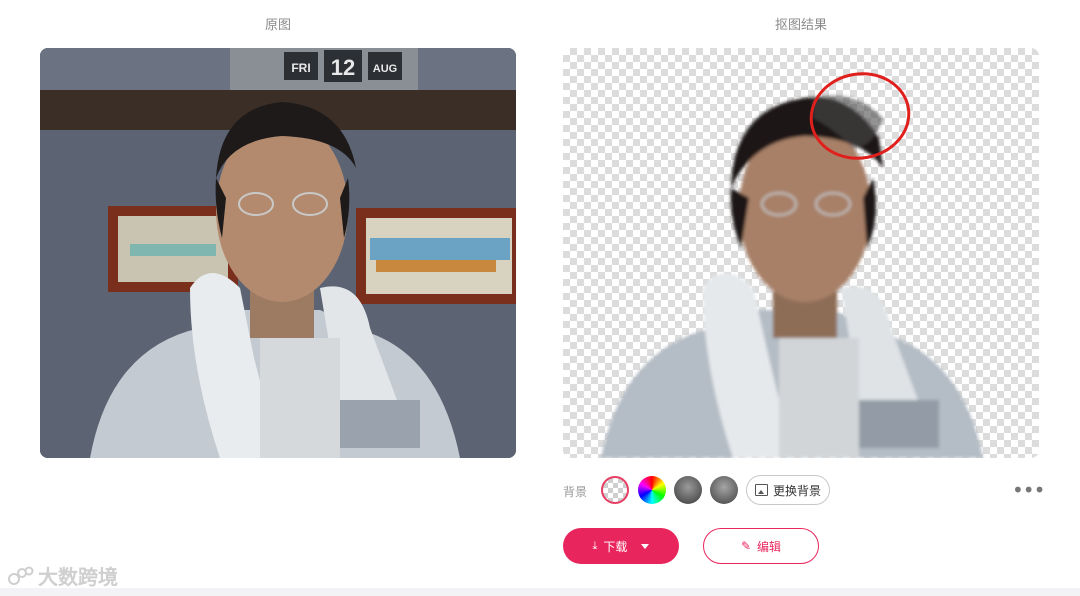  What do you see at coordinates (615, 546) in the screenshot?
I see `download-label: 下载` at bounding box center [615, 546].